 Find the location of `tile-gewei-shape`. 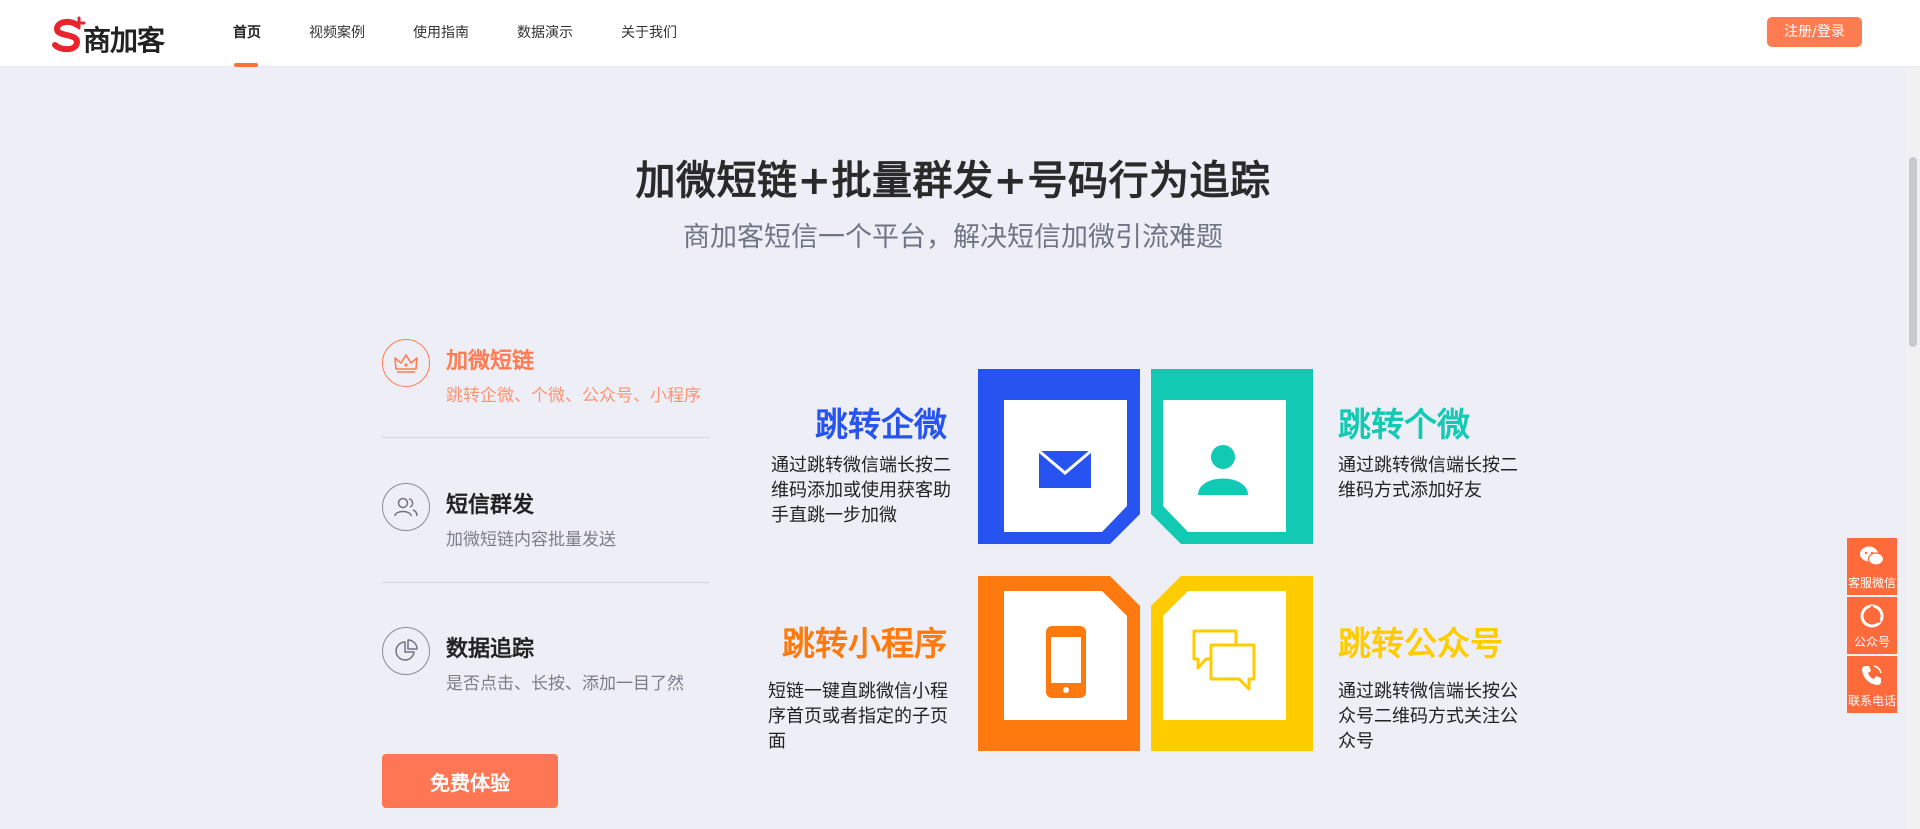

tile-gewei-shape is located at coordinates (1232, 456).